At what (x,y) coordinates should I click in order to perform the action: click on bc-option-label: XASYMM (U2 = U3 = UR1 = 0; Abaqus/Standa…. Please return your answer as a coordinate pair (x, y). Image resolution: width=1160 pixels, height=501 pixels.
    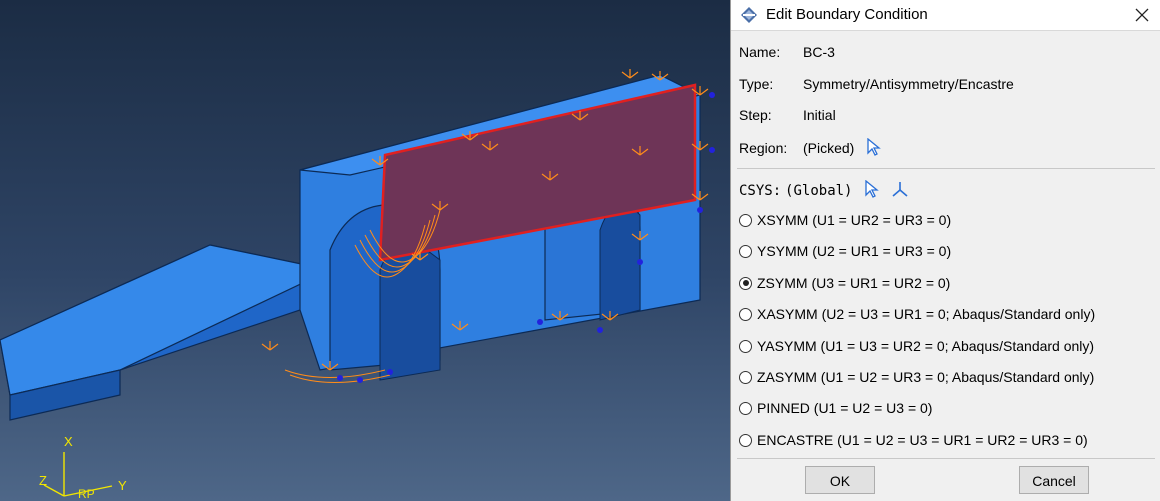
    Looking at the image, I should click on (926, 314).